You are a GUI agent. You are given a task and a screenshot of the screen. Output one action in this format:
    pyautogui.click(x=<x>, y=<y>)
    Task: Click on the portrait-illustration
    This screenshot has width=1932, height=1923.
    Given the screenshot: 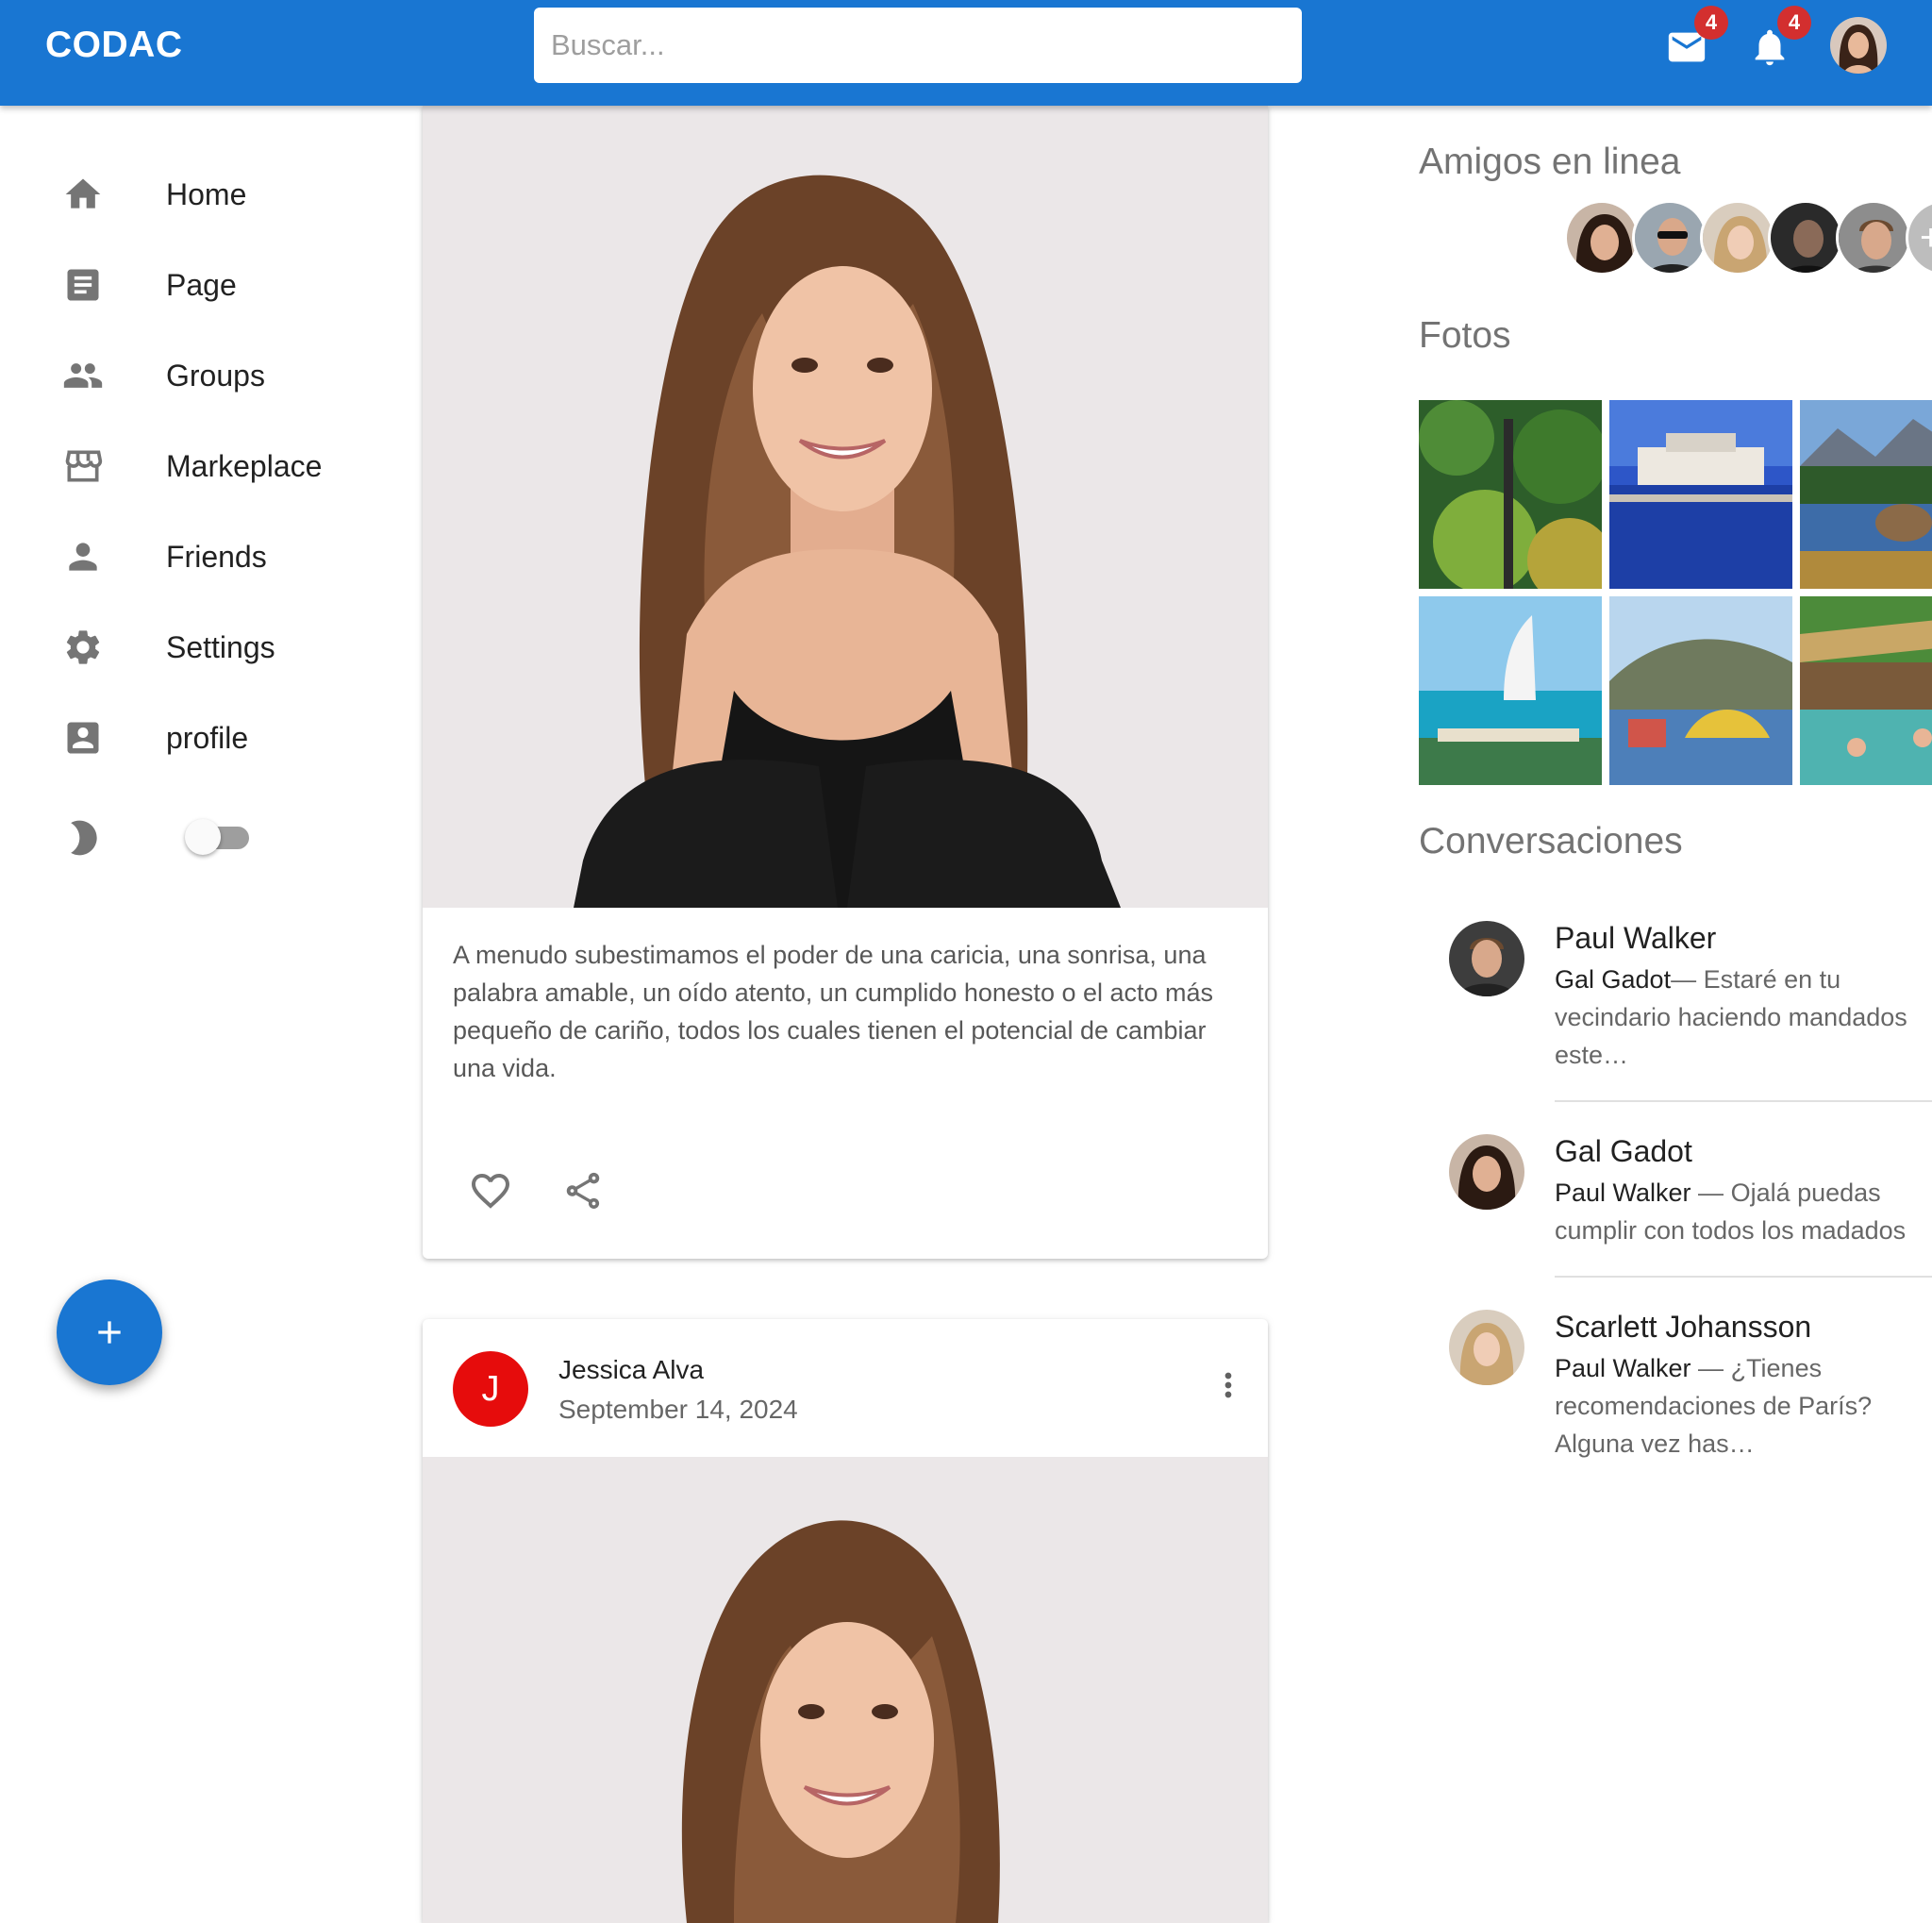 What is the action you would take?
    pyautogui.click(x=845, y=1690)
    